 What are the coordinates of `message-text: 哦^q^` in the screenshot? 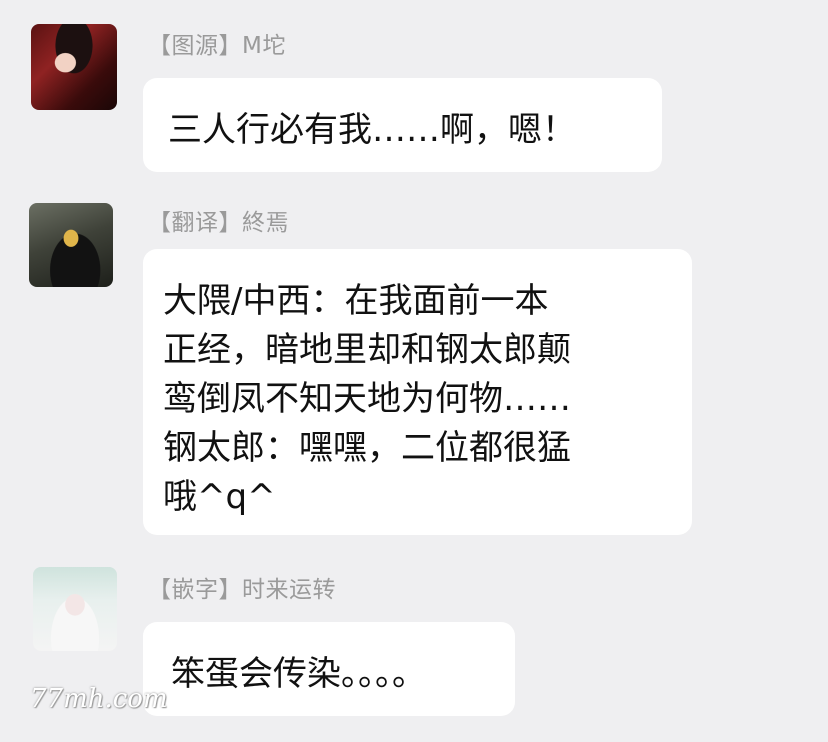 It's located at (219, 497).